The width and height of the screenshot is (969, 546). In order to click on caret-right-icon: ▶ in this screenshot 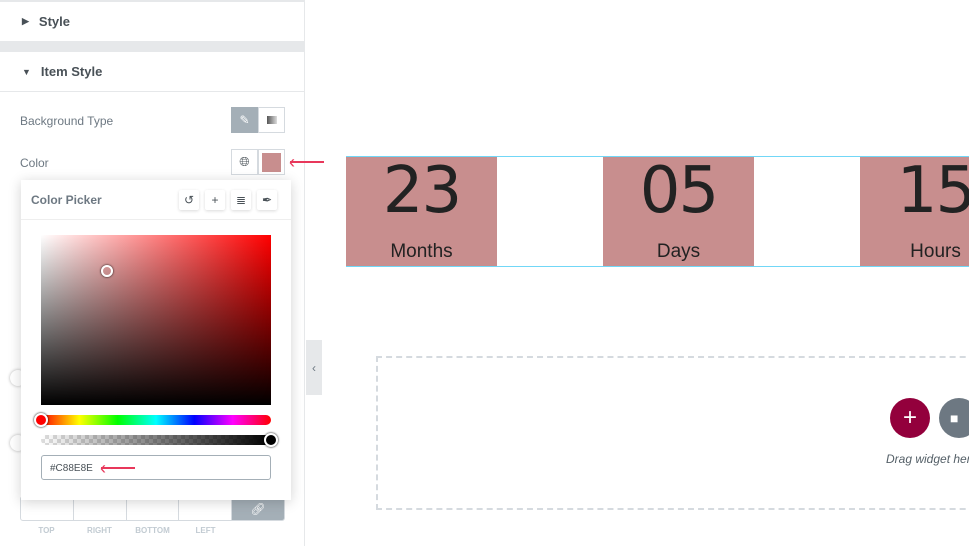, I will do `click(25, 21)`.